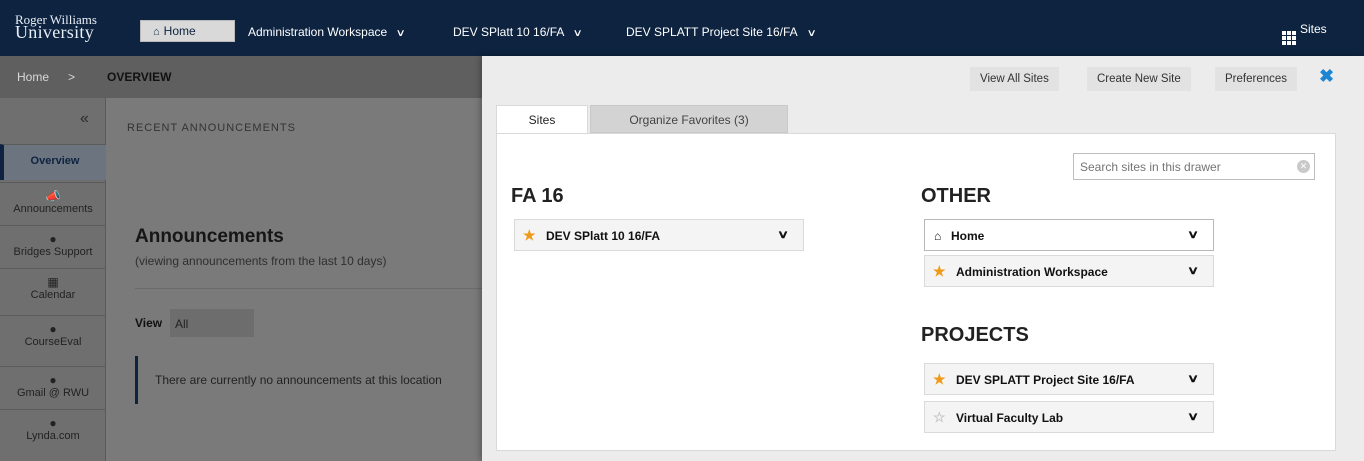  I want to click on create-new-site-button: Create New Site, so click(1139, 79).